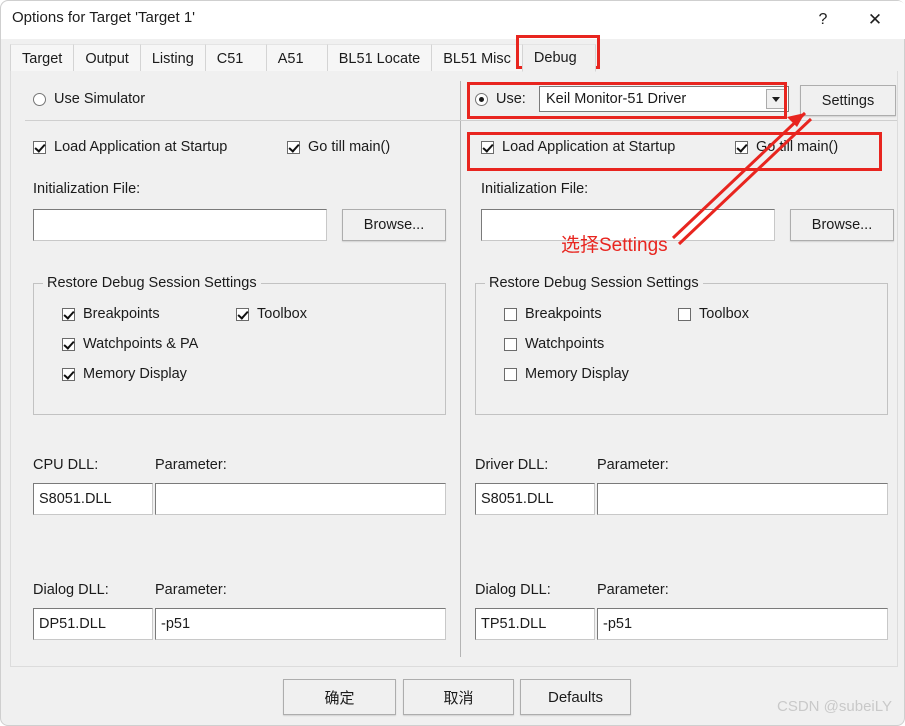  Describe the element at coordinates (535, 624) in the screenshot. I see `right-dialog-dll-input: TP51.DLL` at that location.